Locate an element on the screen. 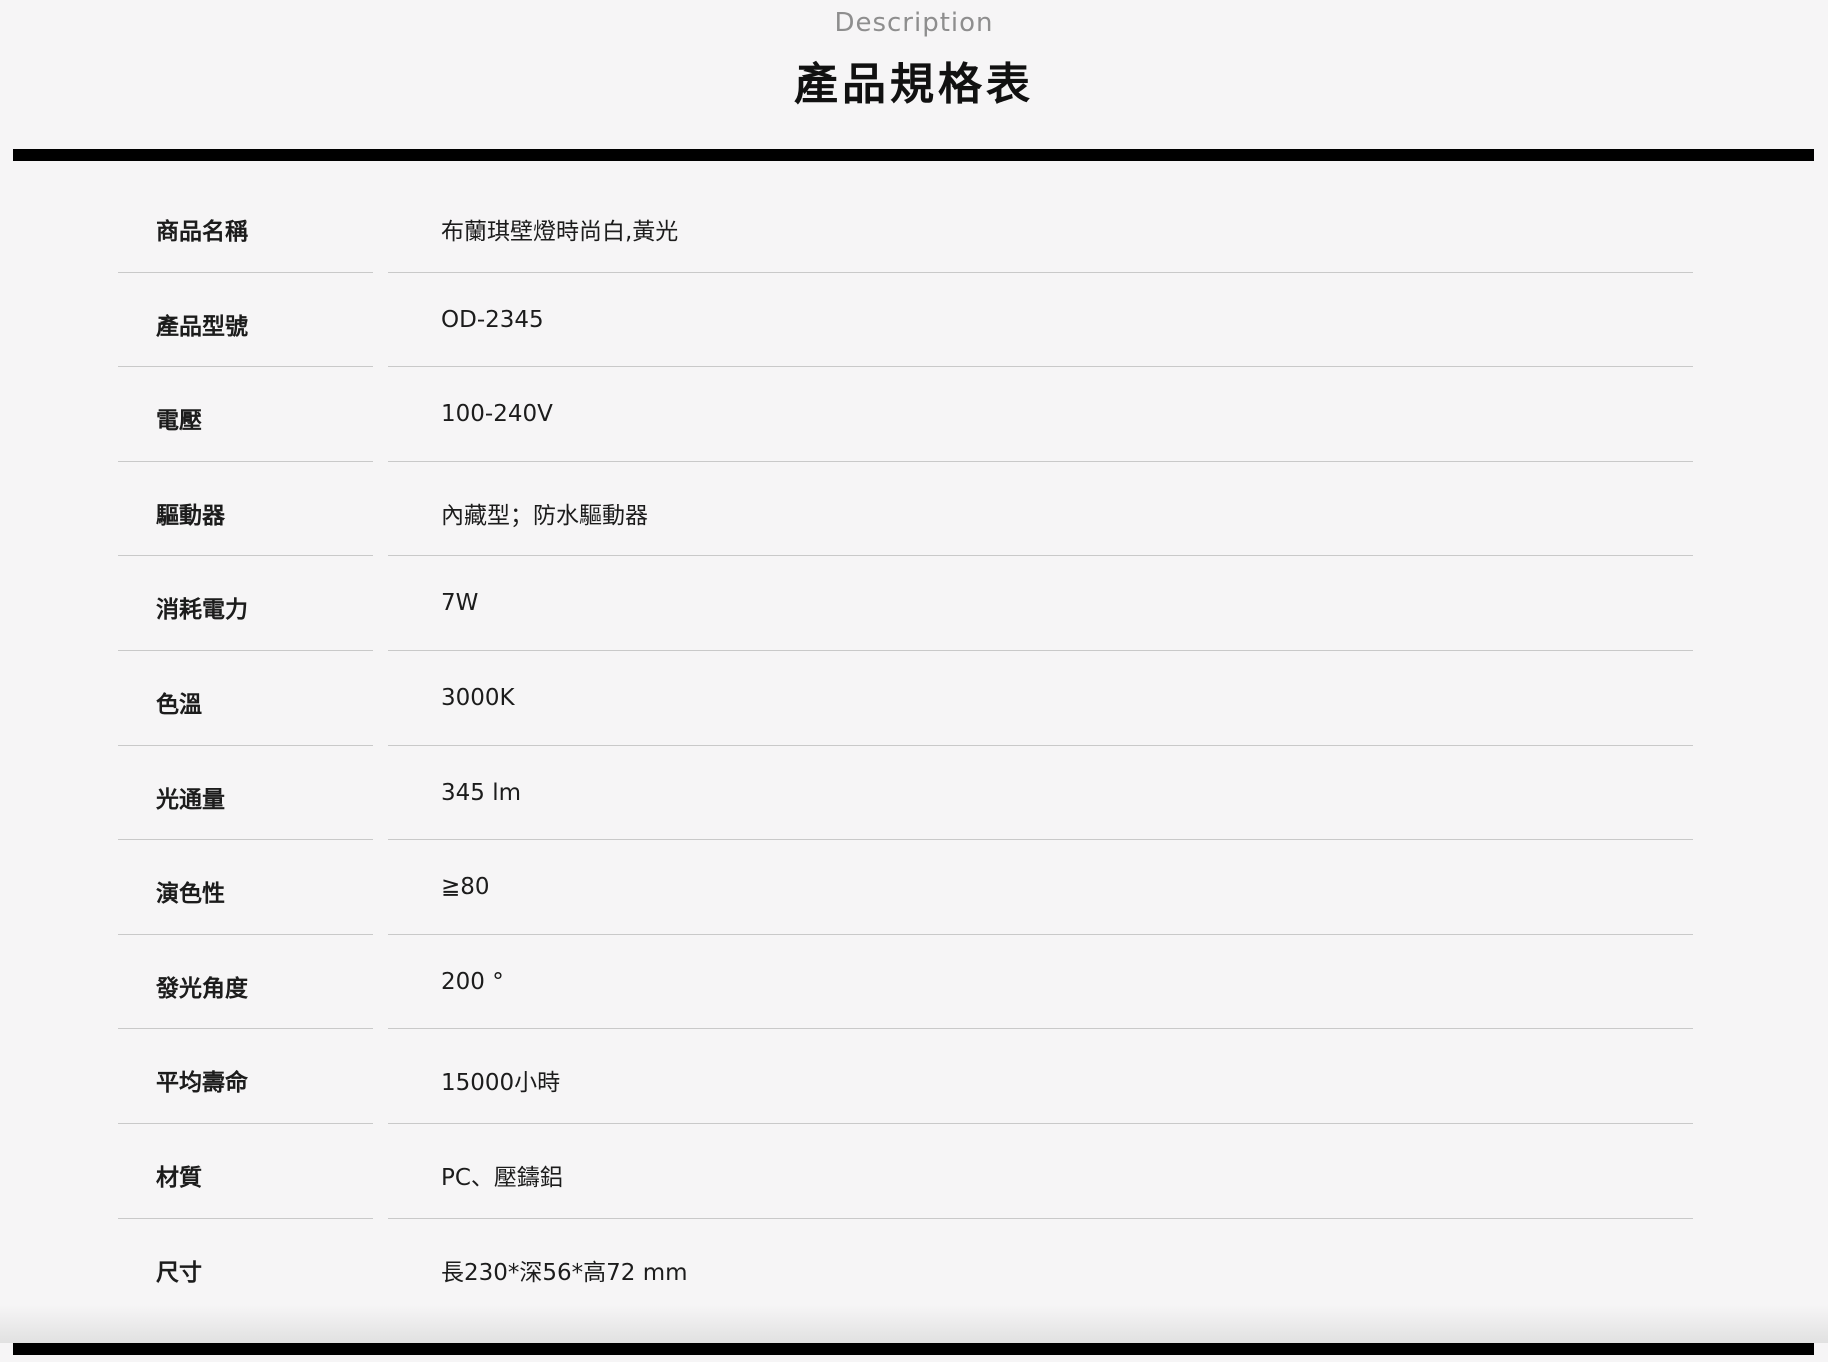 The image size is (1828, 1362). spec-row-product-name: 商品名稱 布蘭琪壁燈時尚白,黃光 is located at coordinates (914, 225).